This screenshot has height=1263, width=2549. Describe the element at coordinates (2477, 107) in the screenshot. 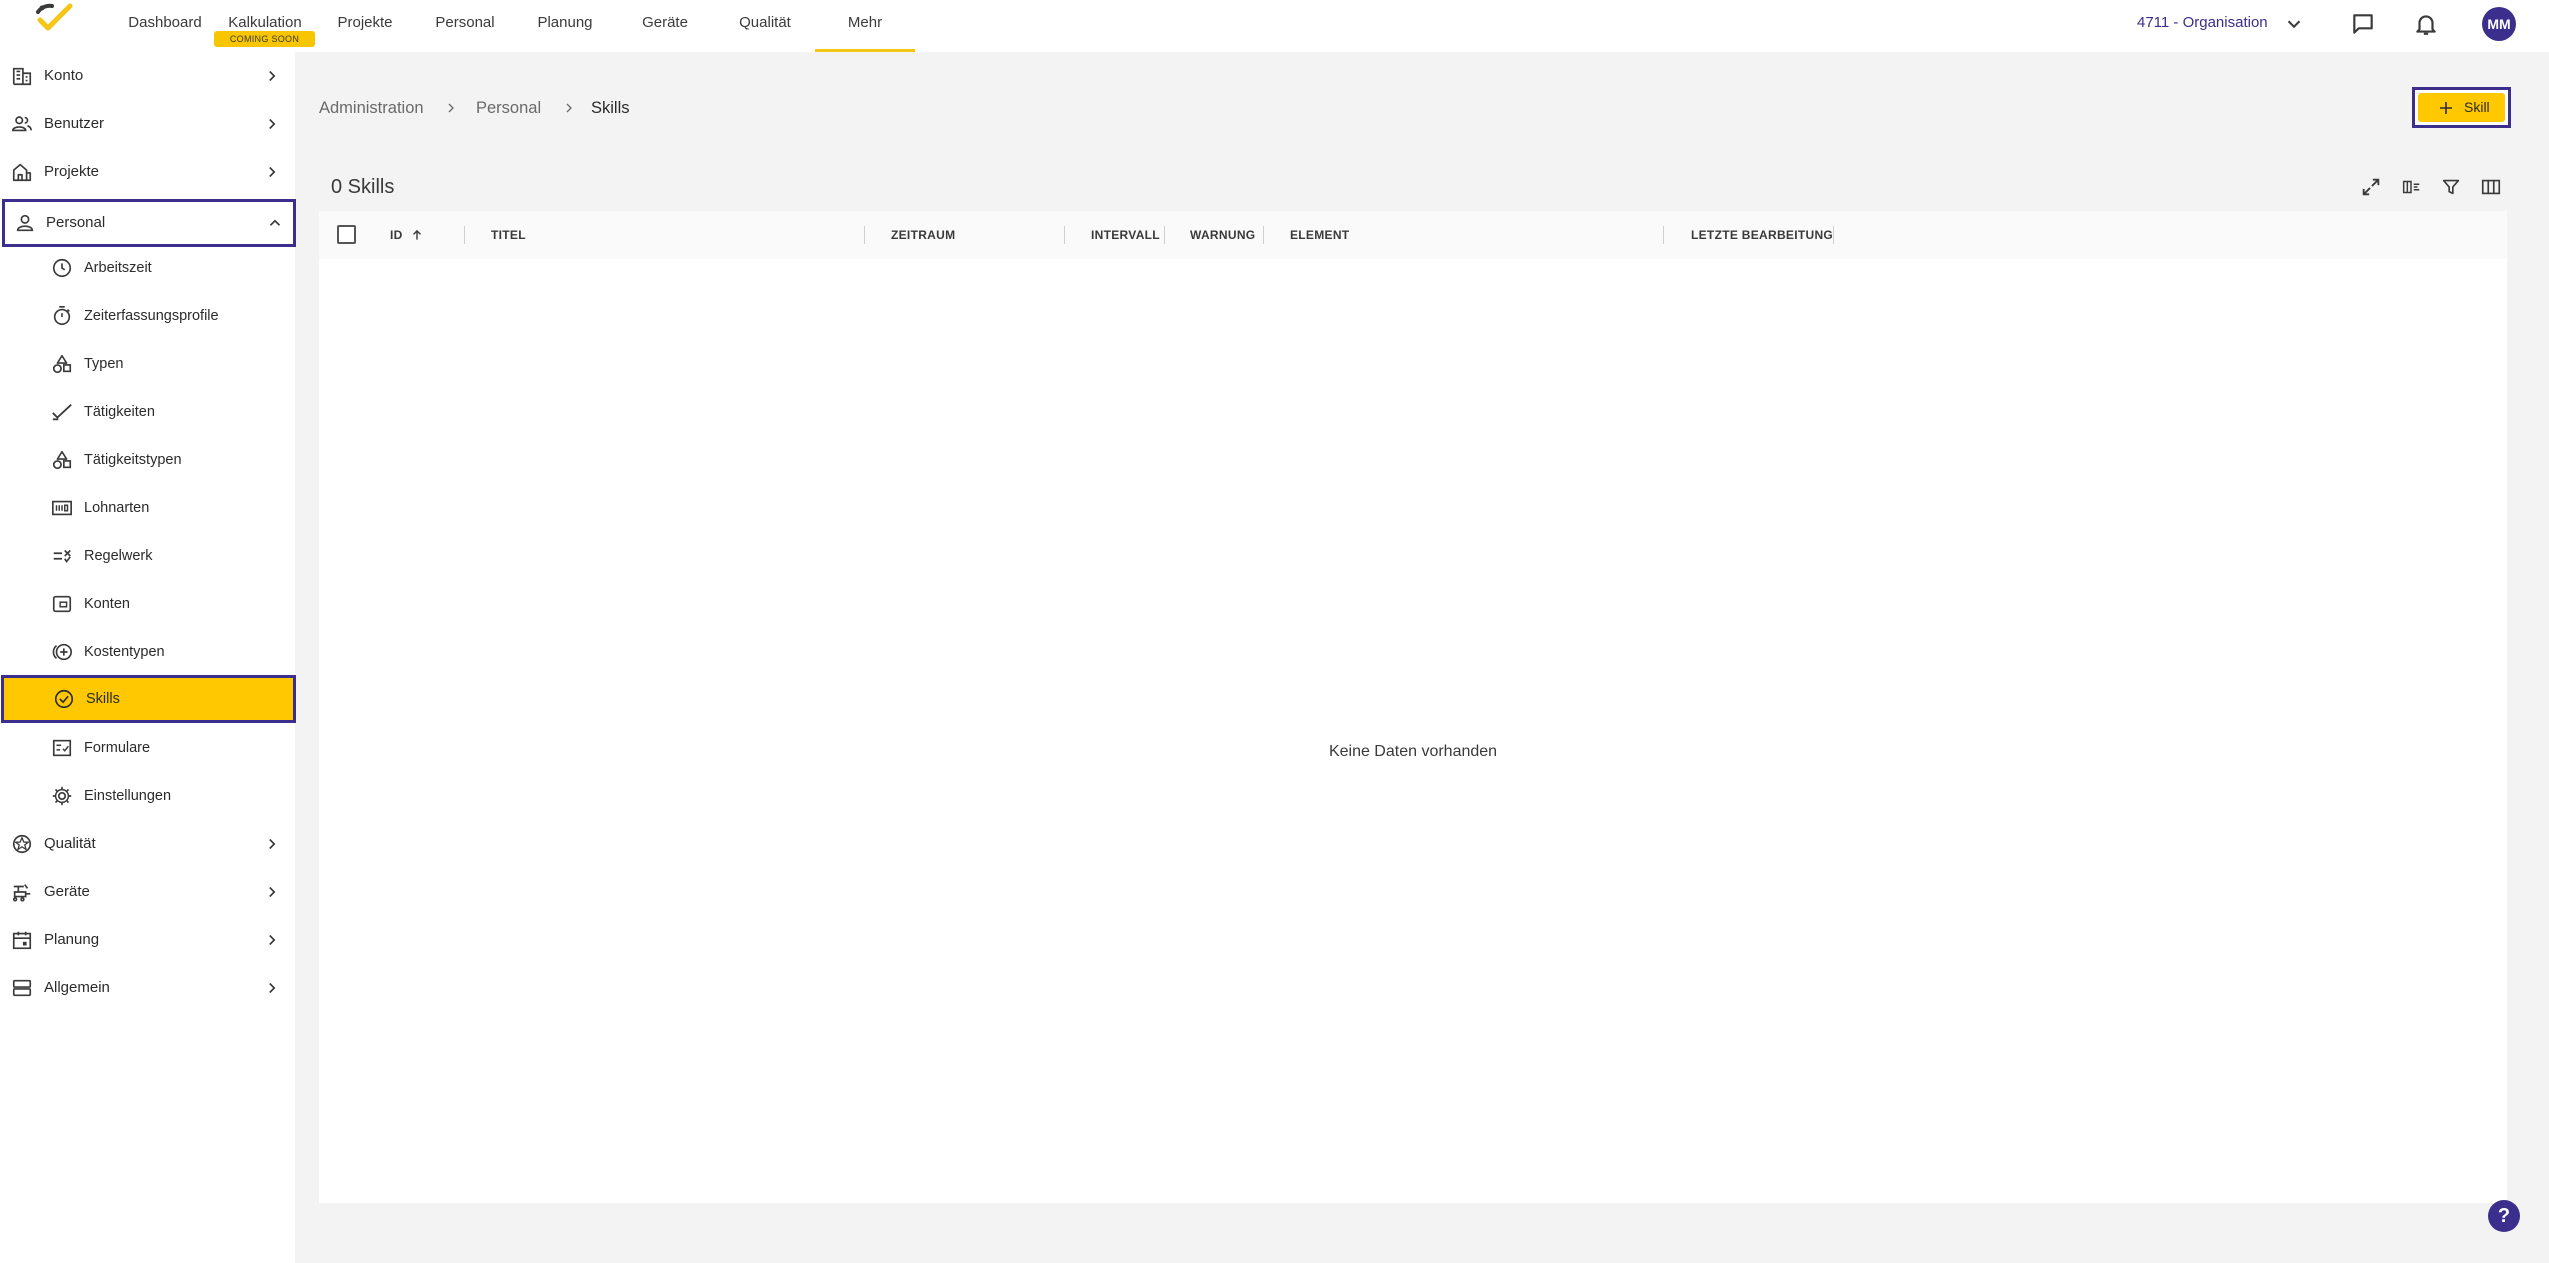

I see `add-skill-button-label: Skill` at that location.